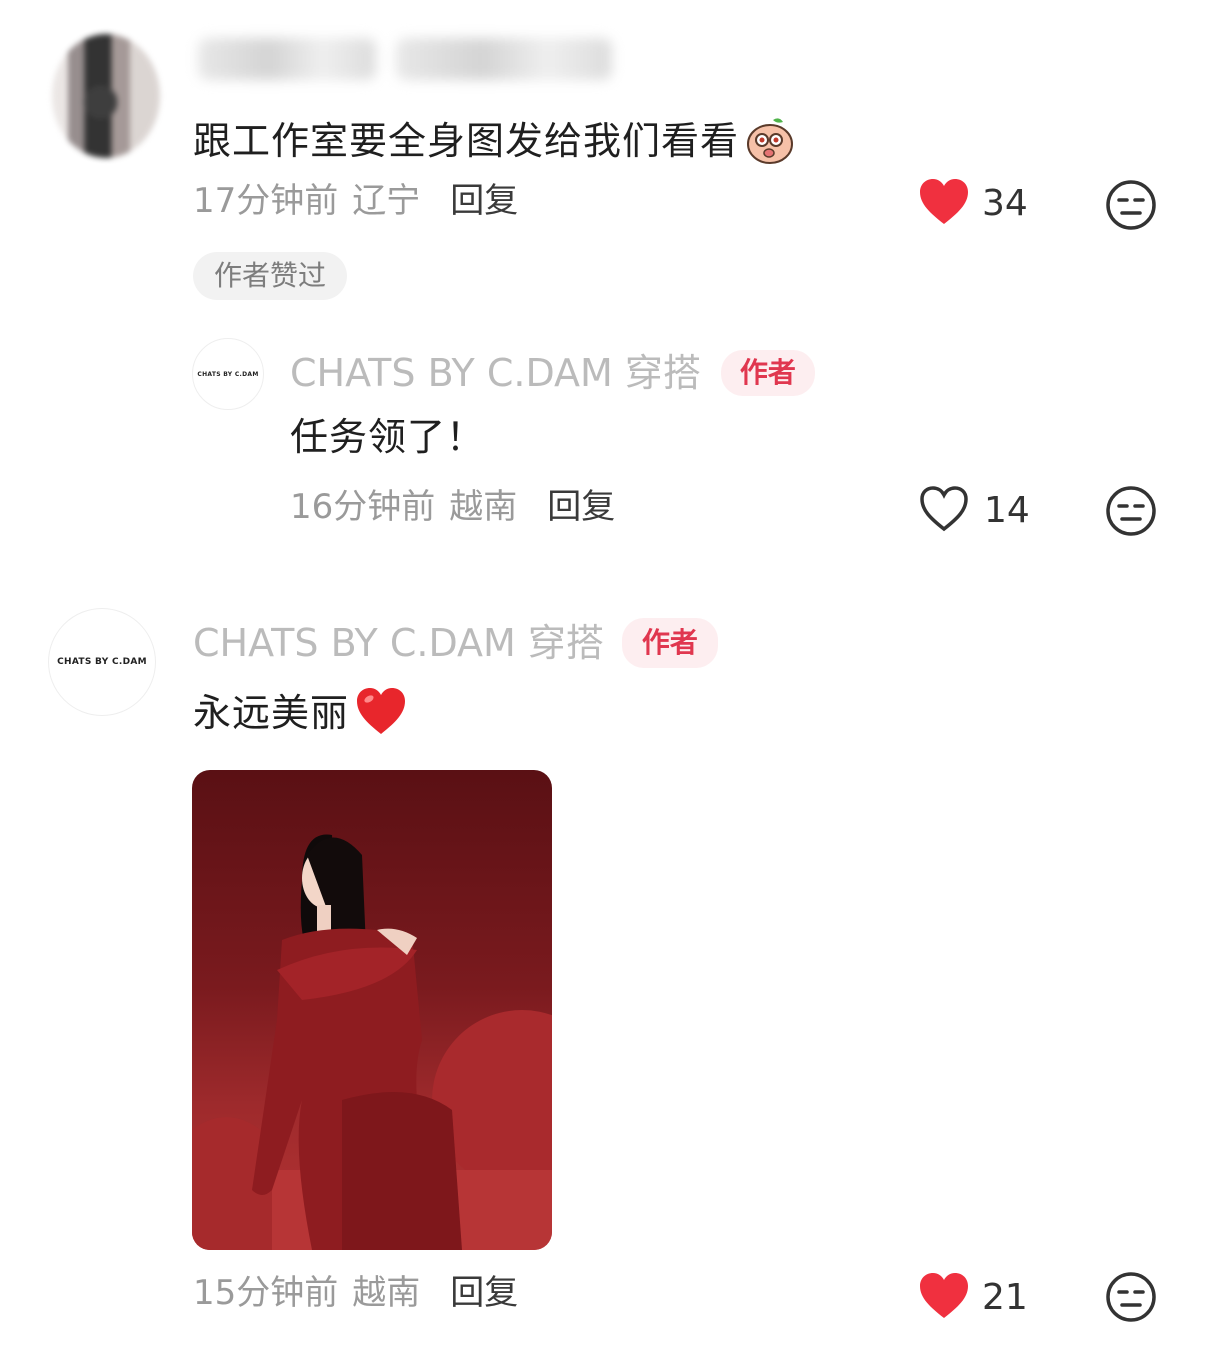  Describe the element at coordinates (387, 437) in the screenshot. I see `reply-text: 任务领了！` at that location.